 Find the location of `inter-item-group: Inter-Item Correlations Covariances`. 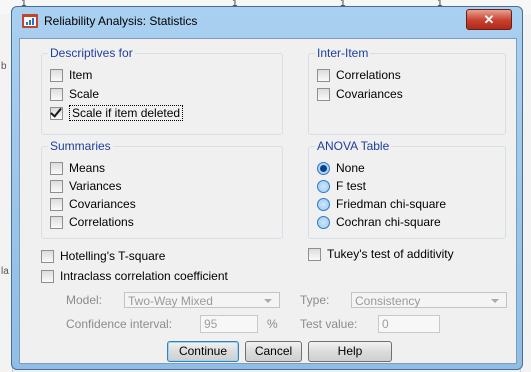

inter-item-group: Inter-Item Correlations Covariances is located at coordinates (407, 90).